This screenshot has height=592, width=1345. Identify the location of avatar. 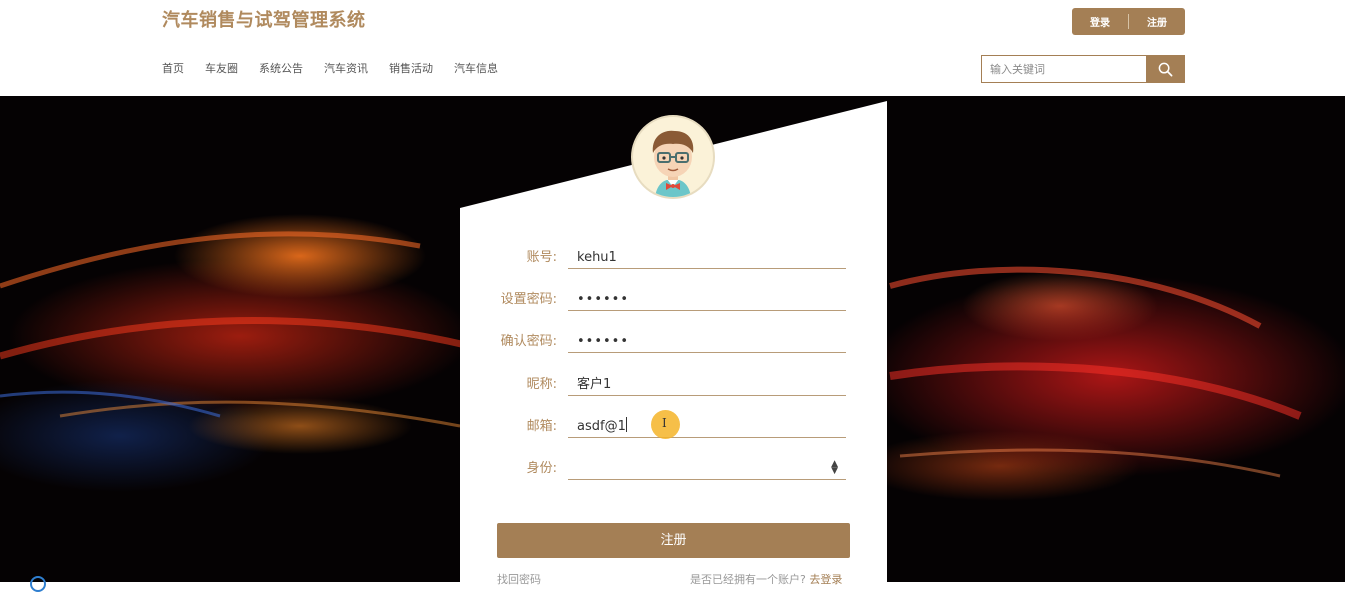
(673, 157).